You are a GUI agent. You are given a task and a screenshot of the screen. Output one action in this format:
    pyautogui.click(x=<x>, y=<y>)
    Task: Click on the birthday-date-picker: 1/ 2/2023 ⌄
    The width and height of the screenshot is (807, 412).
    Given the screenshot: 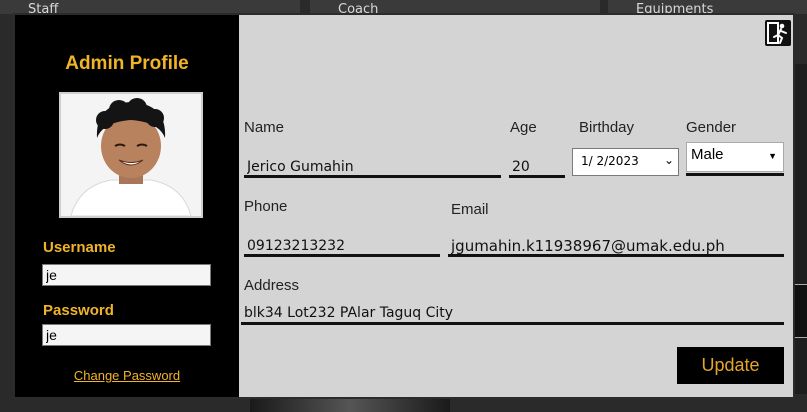 What is the action you would take?
    pyautogui.click(x=625, y=162)
    